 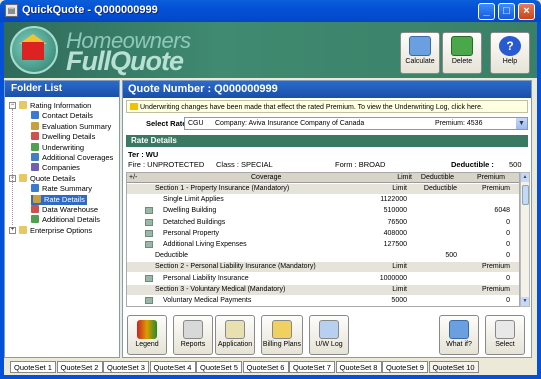 What do you see at coordinates (323, 245) in the screenshot?
I see `table-row: Additional Living Expenses 127500 0` at bounding box center [323, 245].